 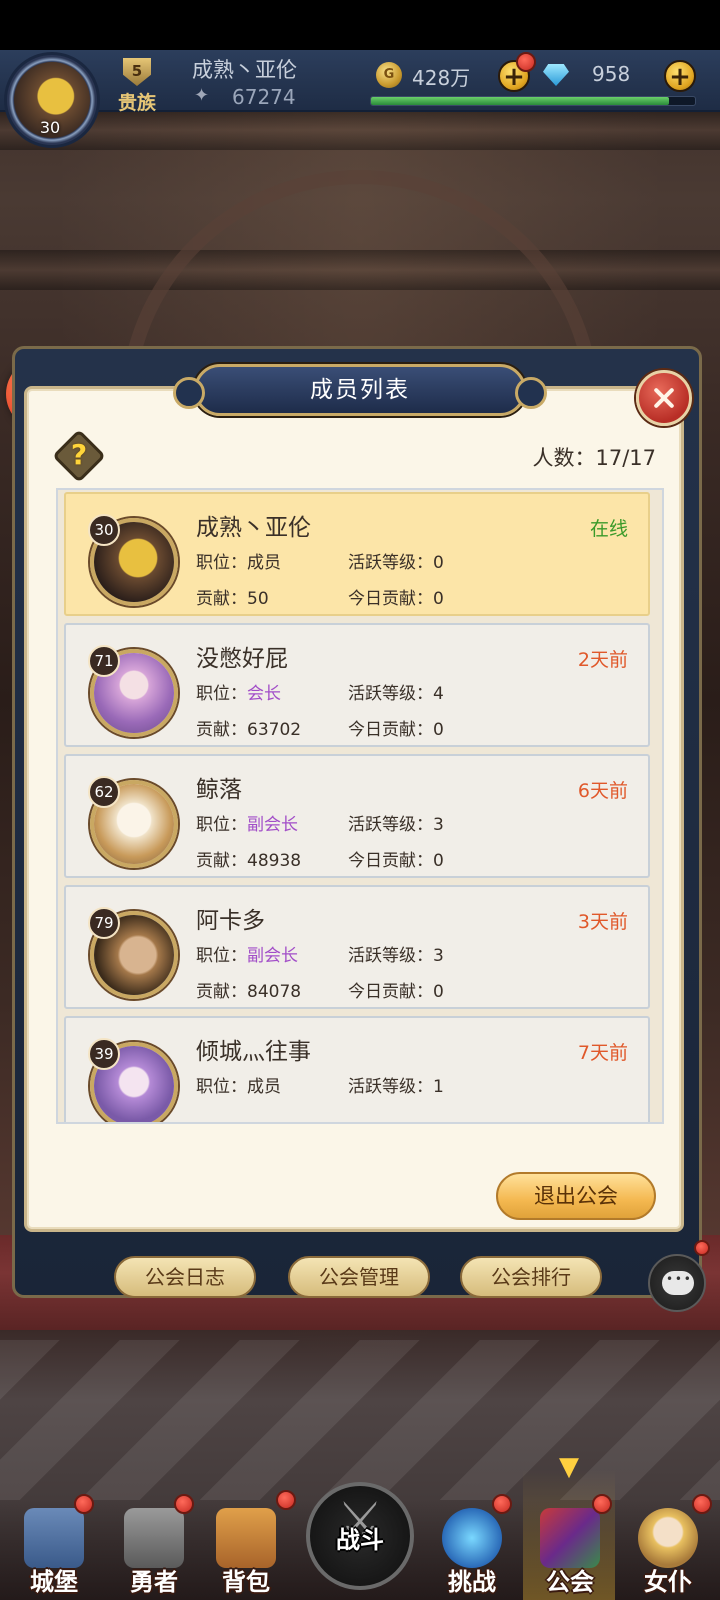 What do you see at coordinates (602, 922) in the screenshot?
I see `member-status: 3天前` at bounding box center [602, 922].